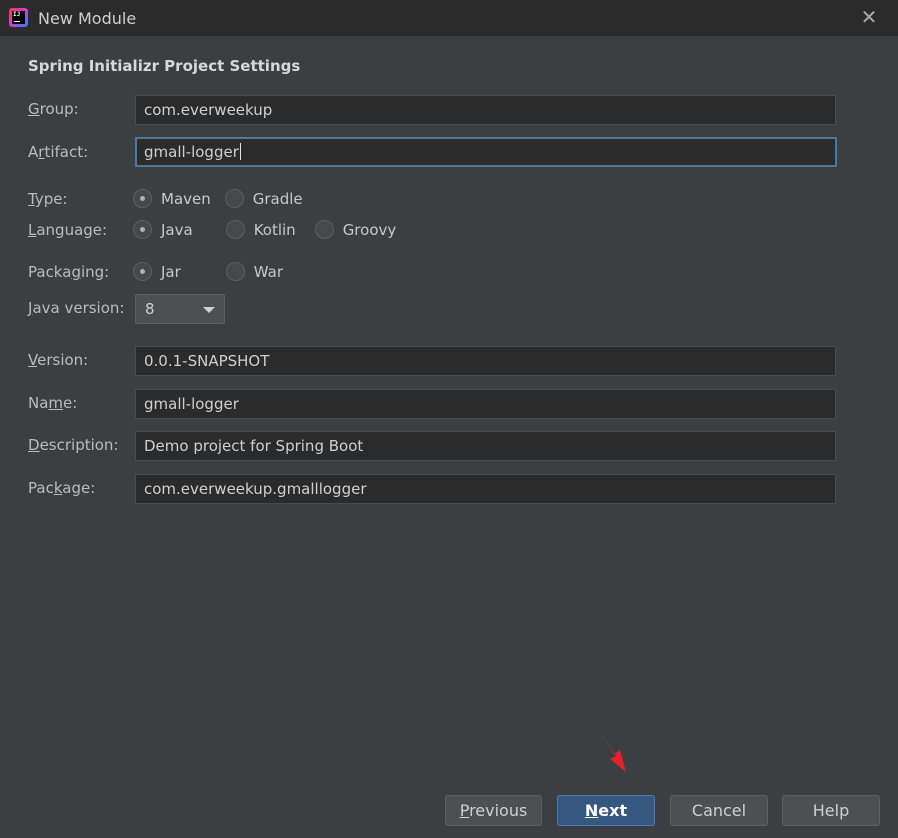  I want to click on chevron-down-icon, so click(209, 310).